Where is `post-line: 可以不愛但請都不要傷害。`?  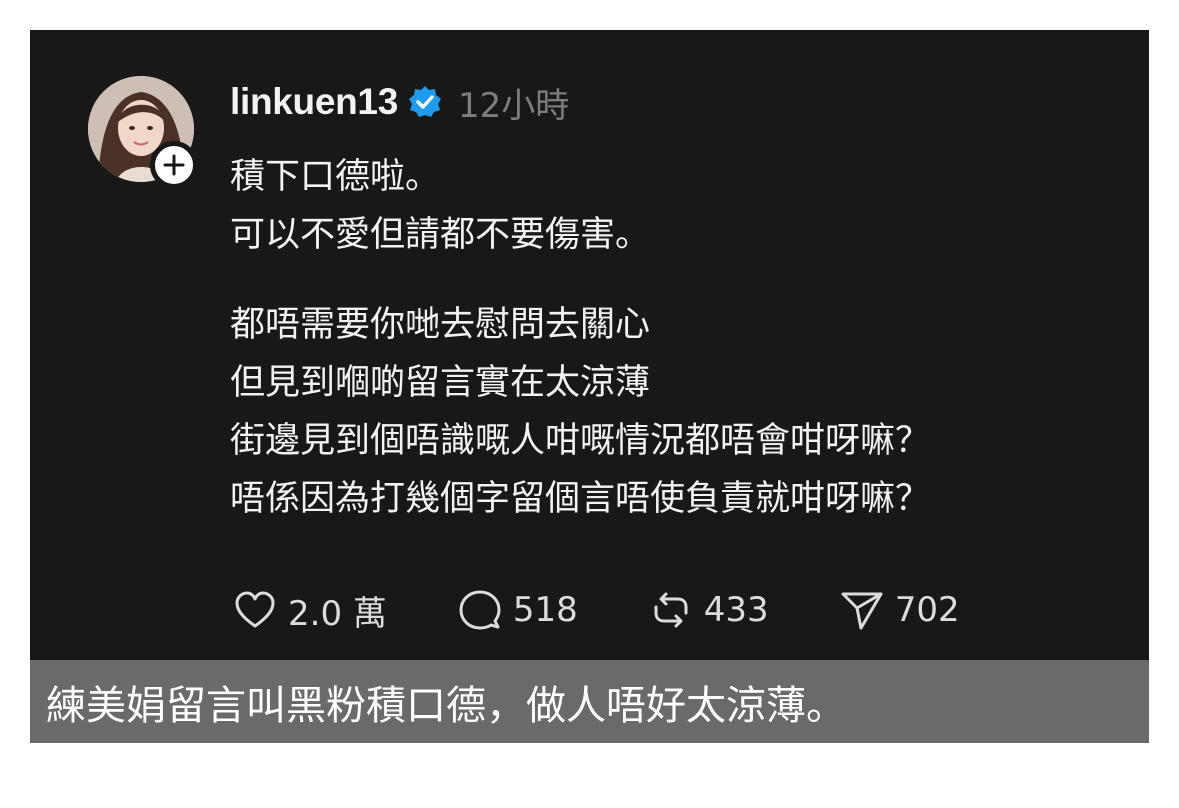
post-line: 可以不愛但請都不要傷害。 is located at coordinates (440, 235).